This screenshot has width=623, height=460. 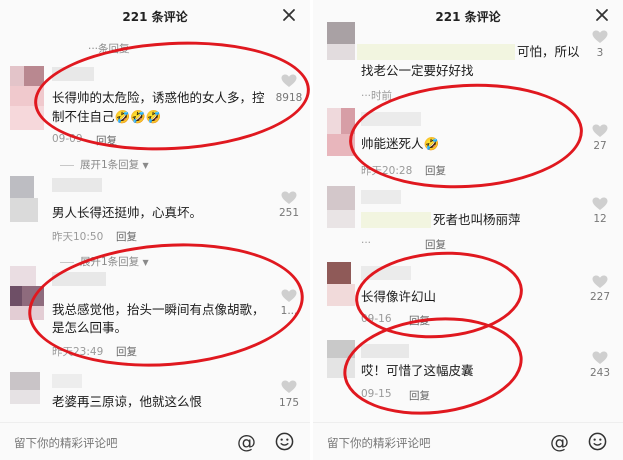 I want to click on comment-text: 死者也叫杨丽萍, so click(x=477, y=219).